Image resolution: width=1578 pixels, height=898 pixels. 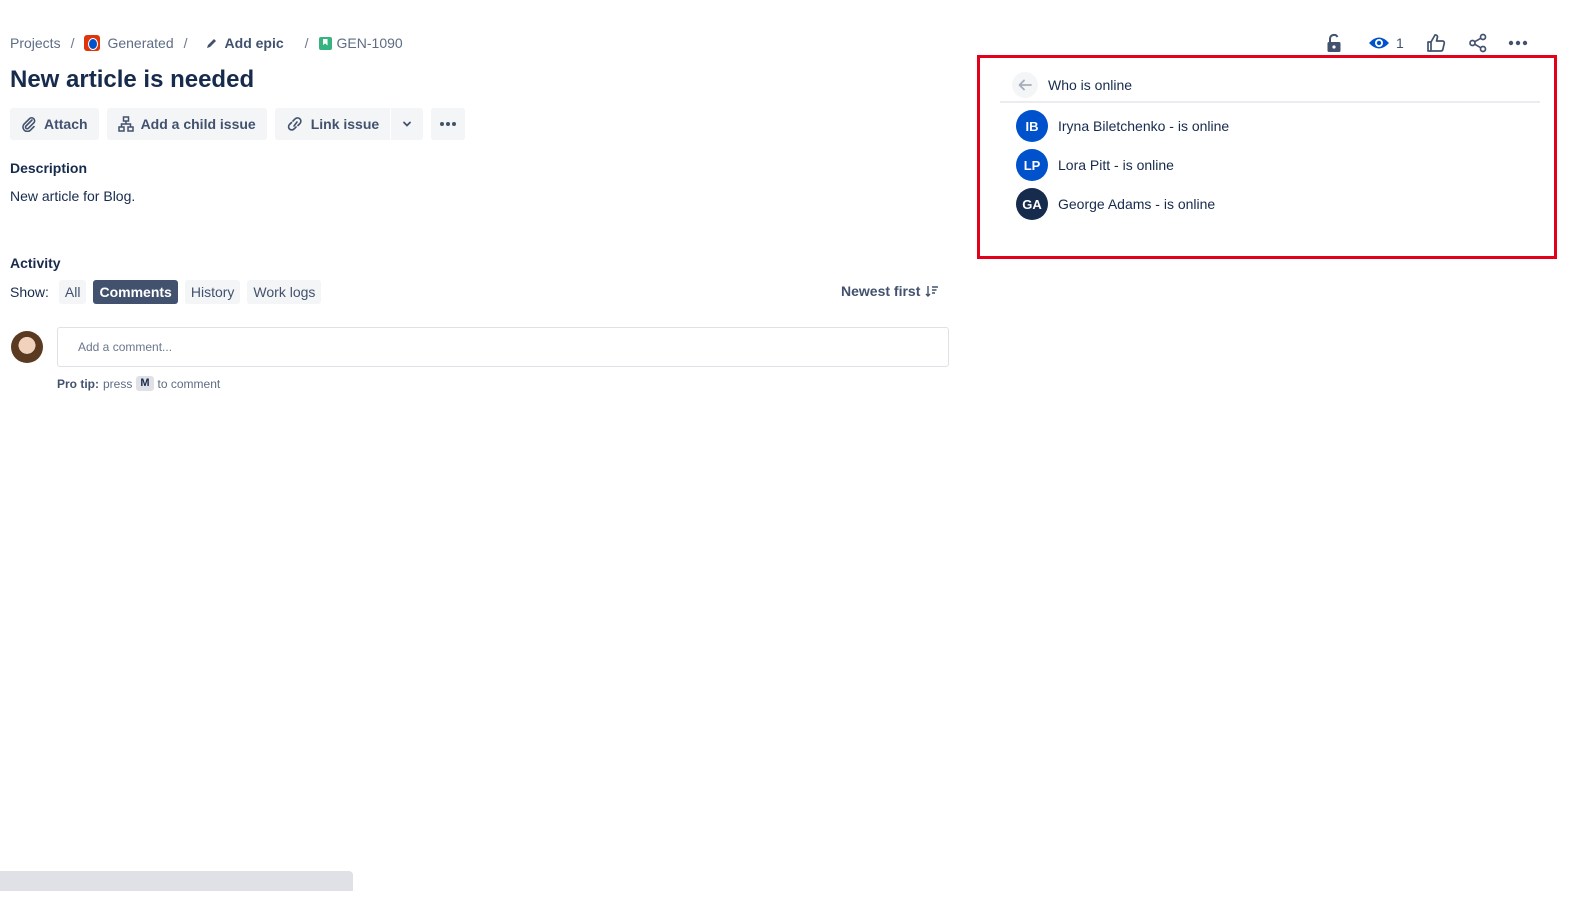 What do you see at coordinates (1032, 165) in the screenshot?
I see `user-avatar: LP` at bounding box center [1032, 165].